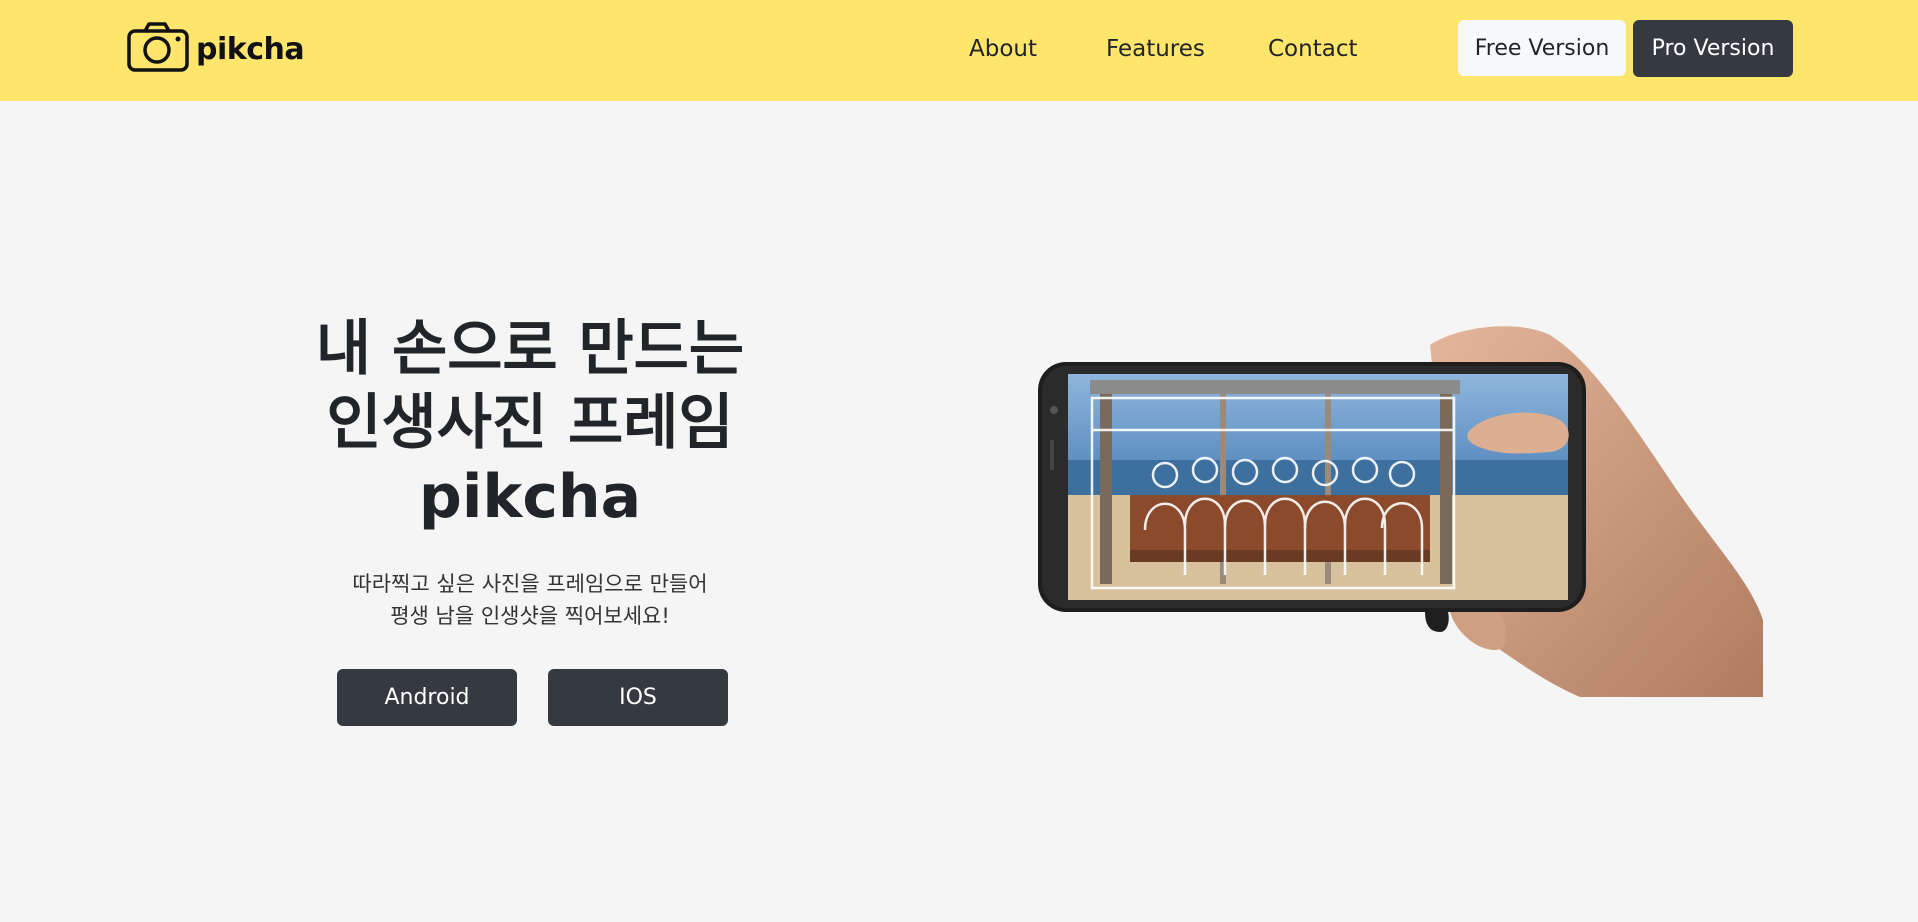  Describe the element at coordinates (530, 497) in the screenshot. I see `hero-title-brand: pikcha` at that location.